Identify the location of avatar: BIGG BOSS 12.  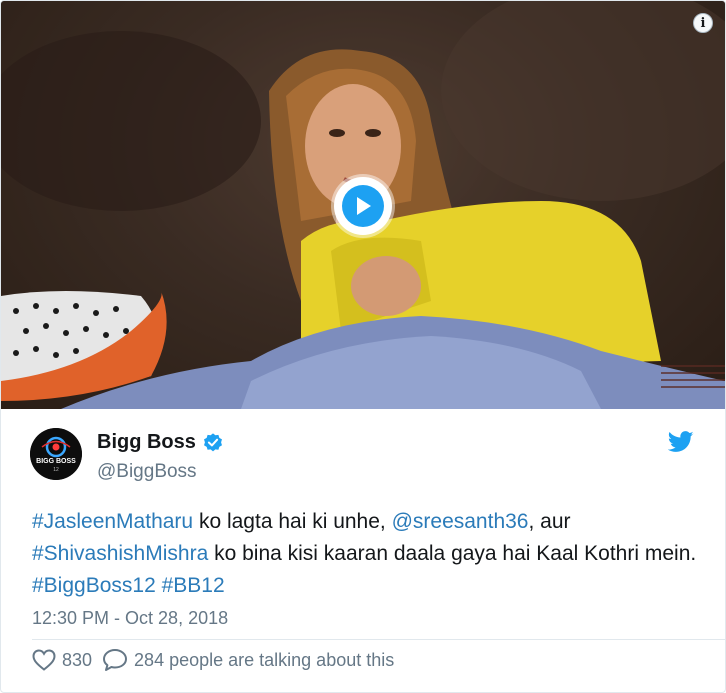
(56, 454).